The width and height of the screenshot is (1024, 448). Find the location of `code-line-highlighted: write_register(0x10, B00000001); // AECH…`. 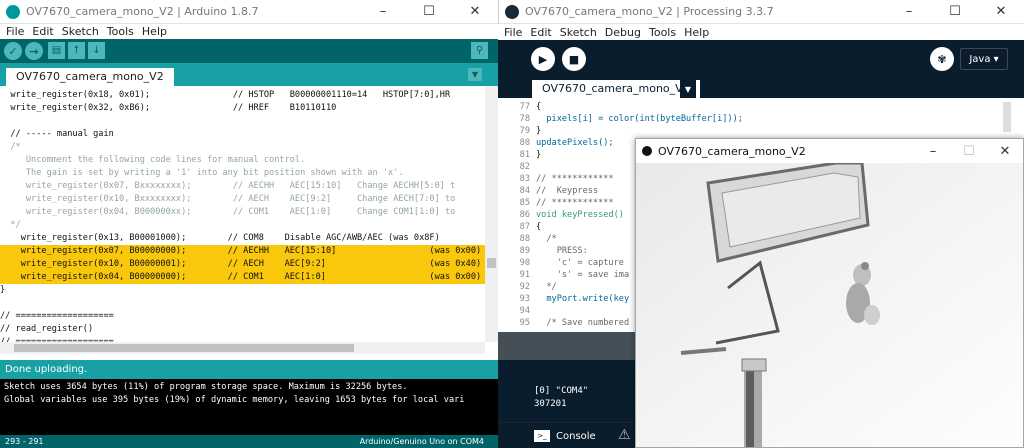

code-line-highlighted: write_register(0x10, B00000001); // AECH… is located at coordinates (242, 264).